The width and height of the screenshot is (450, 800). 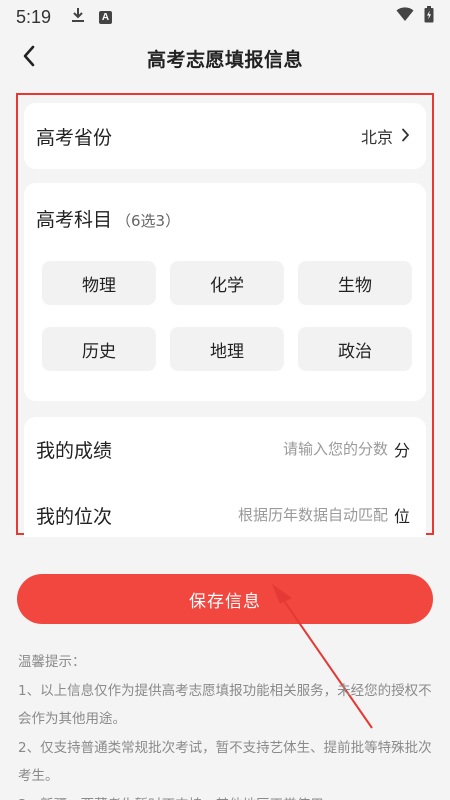 What do you see at coordinates (355, 349) in the screenshot?
I see `subject-option-politics: 政治` at bounding box center [355, 349].